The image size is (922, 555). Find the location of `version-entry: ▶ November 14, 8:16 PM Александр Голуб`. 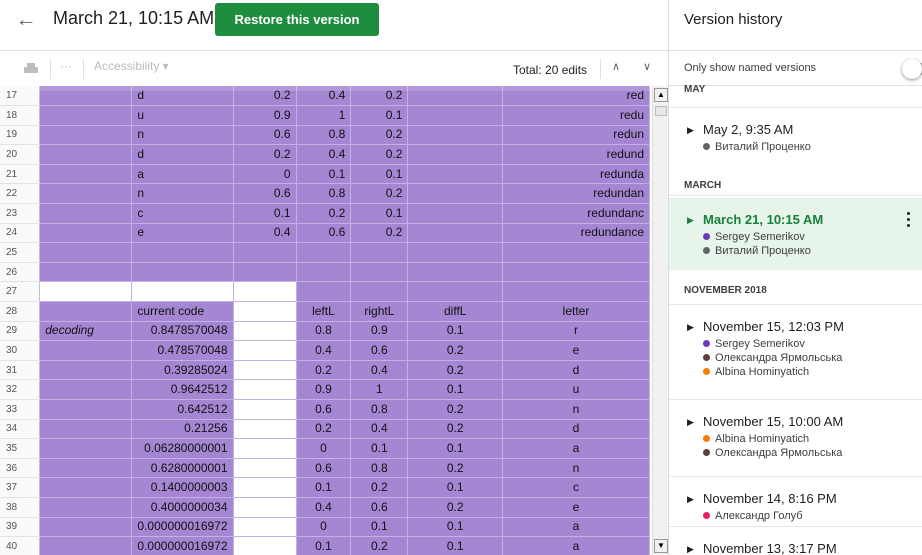

version-entry: ▶ November 14, 8:16 PM Александр Голуб is located at coordinates (795, 501).